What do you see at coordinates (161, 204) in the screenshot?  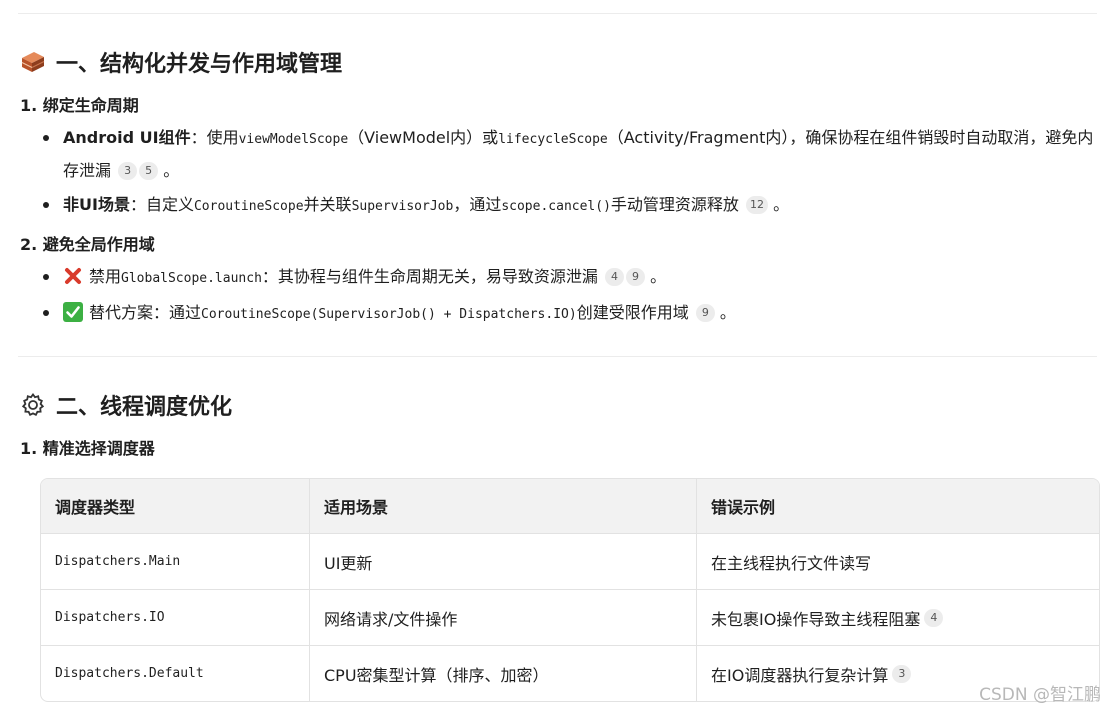 I see `text: ：自定义` at bounding box center [161, 204].